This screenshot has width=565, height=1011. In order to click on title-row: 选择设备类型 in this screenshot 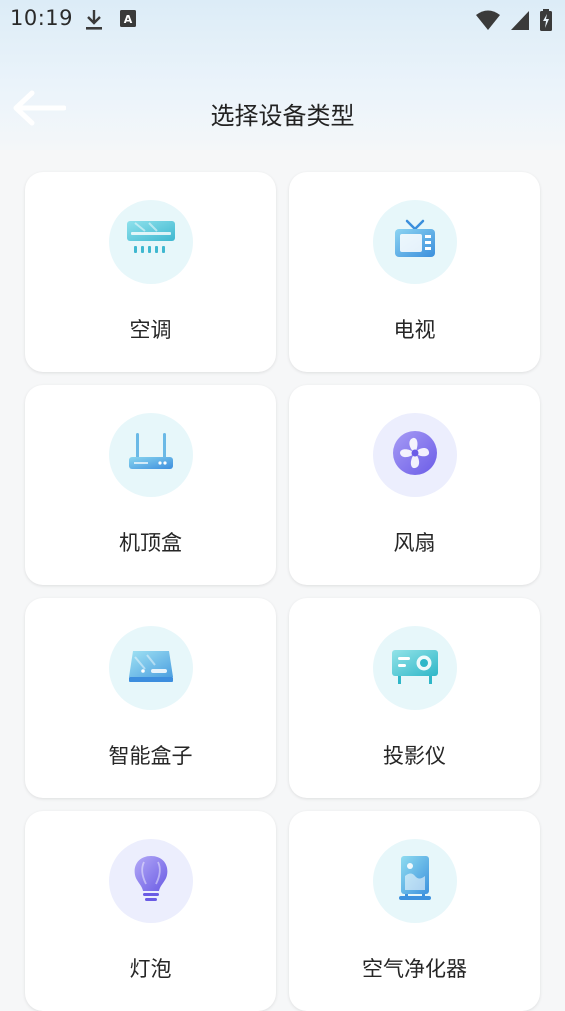, I will do `click(282, 110)`.